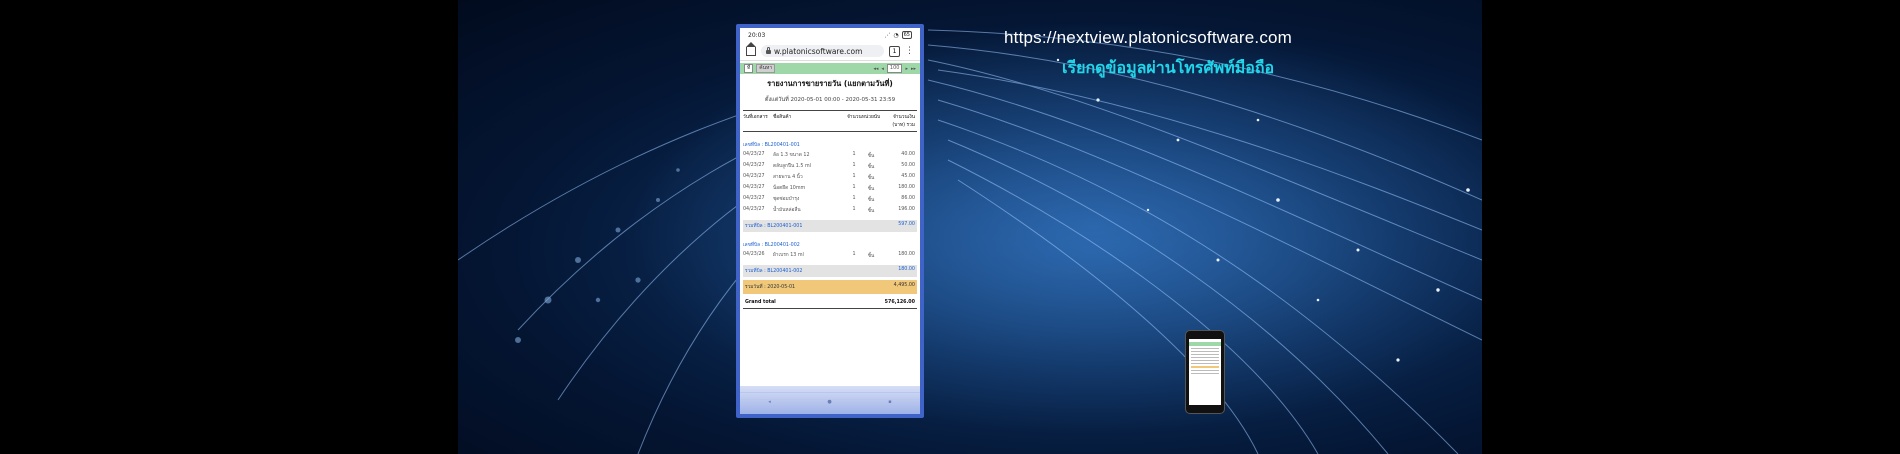 The image size is (1900, 454). What do you see at coordinates (768, 50) in the screenshot?
I see `lock-icon` at bounding box center [768, 50].